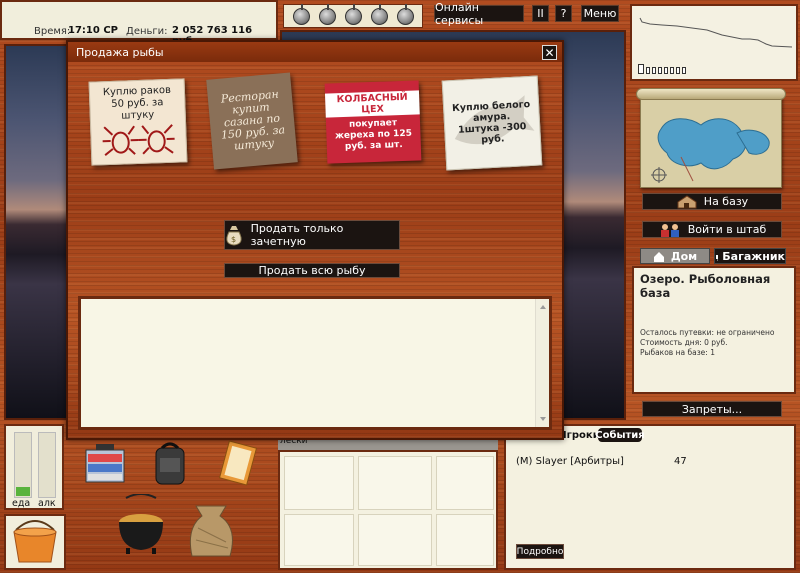 The width and height of the screenshot is (800, 573). I want to click on menu-button: Меню, so click(600, 13).